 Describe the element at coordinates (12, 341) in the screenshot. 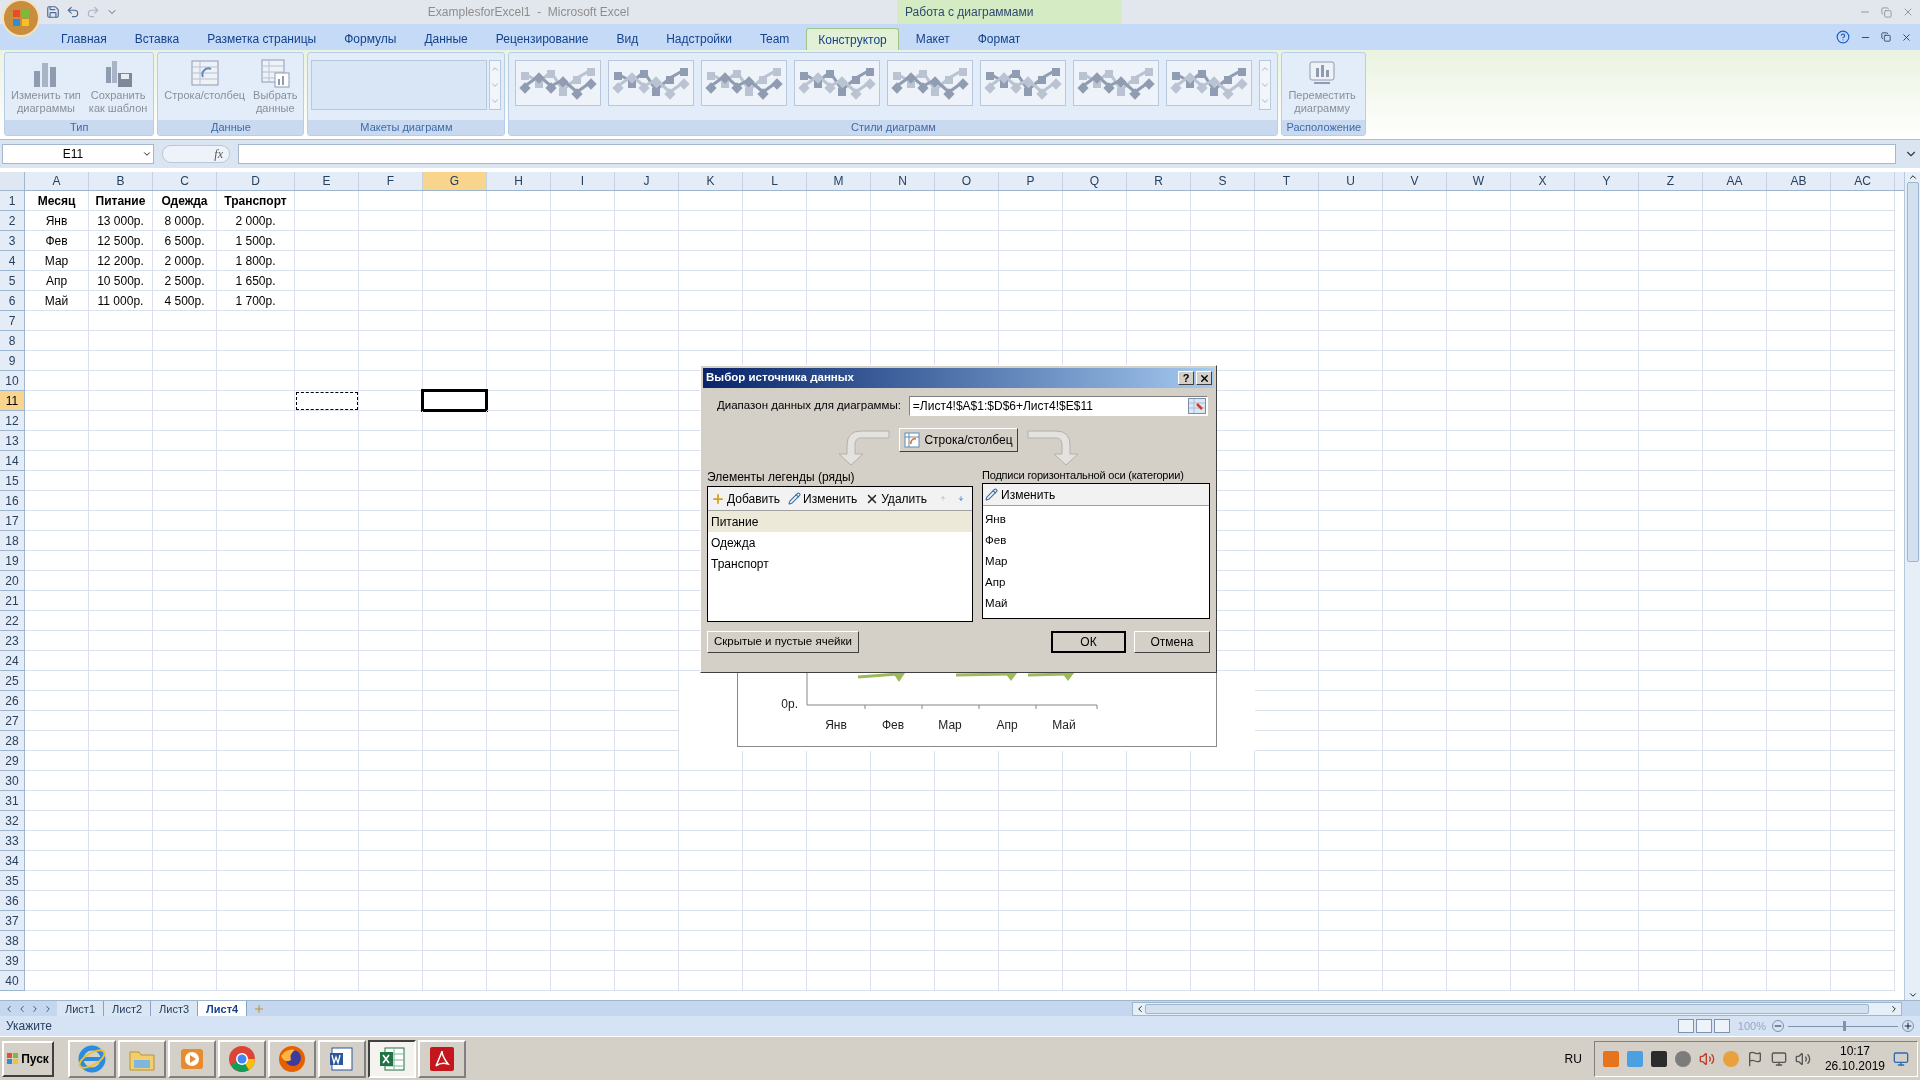

I see `row-header: 8` at that location.